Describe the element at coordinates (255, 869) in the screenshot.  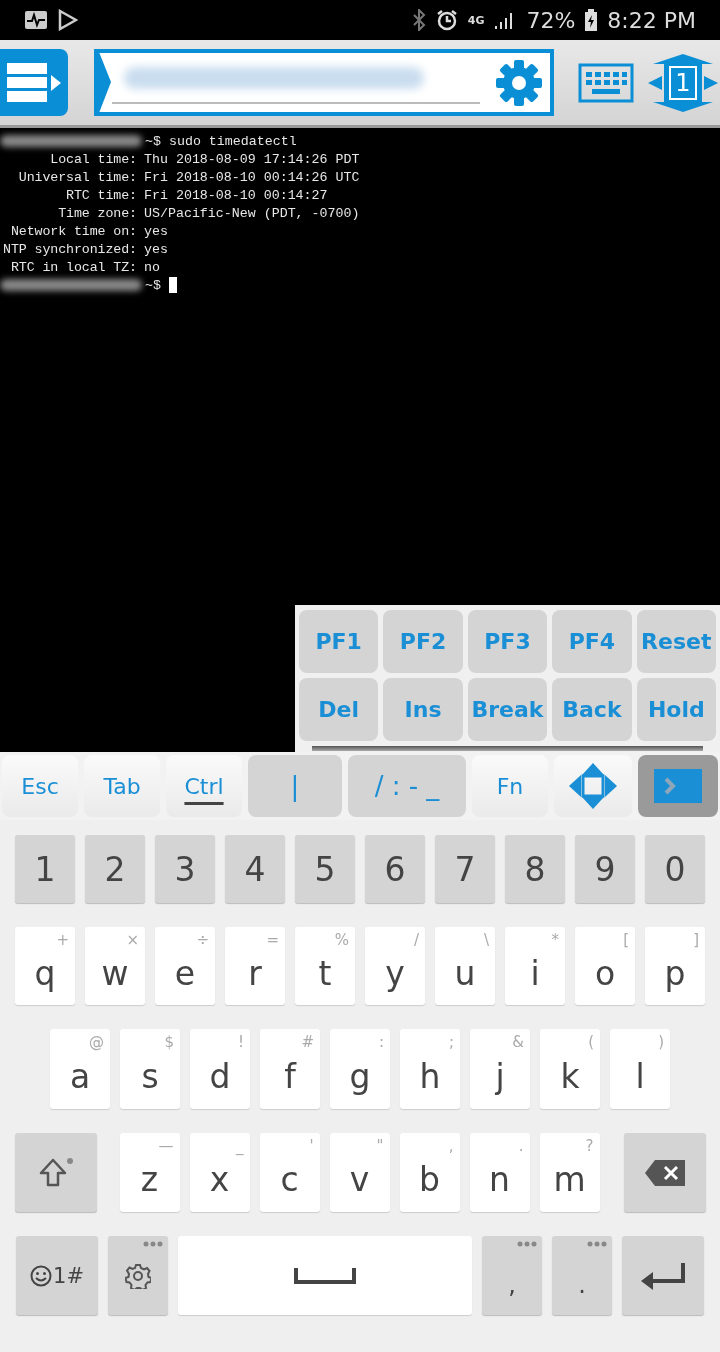
I see `number-key: 4` at that location.